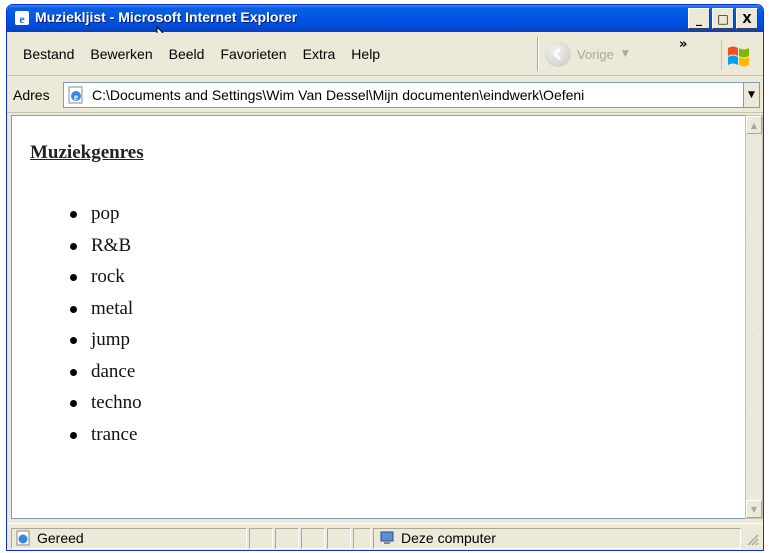 The width and height of the screenshot is (770, 553). I want to click on back-label: Vorige, so click(595, 54).